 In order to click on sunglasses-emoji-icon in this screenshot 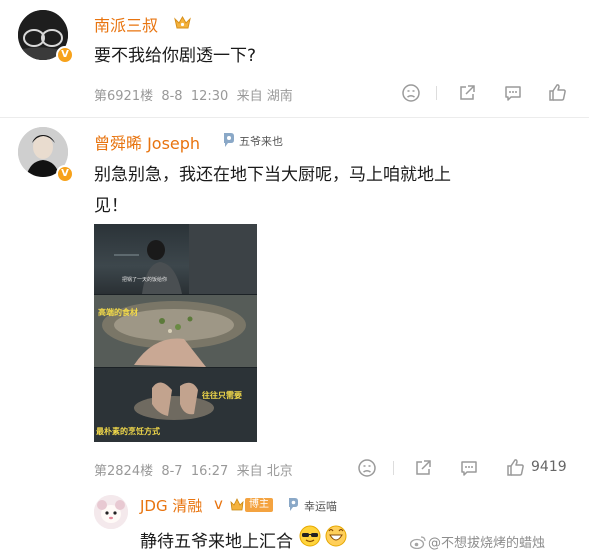, I will do `click(310, 536)`.